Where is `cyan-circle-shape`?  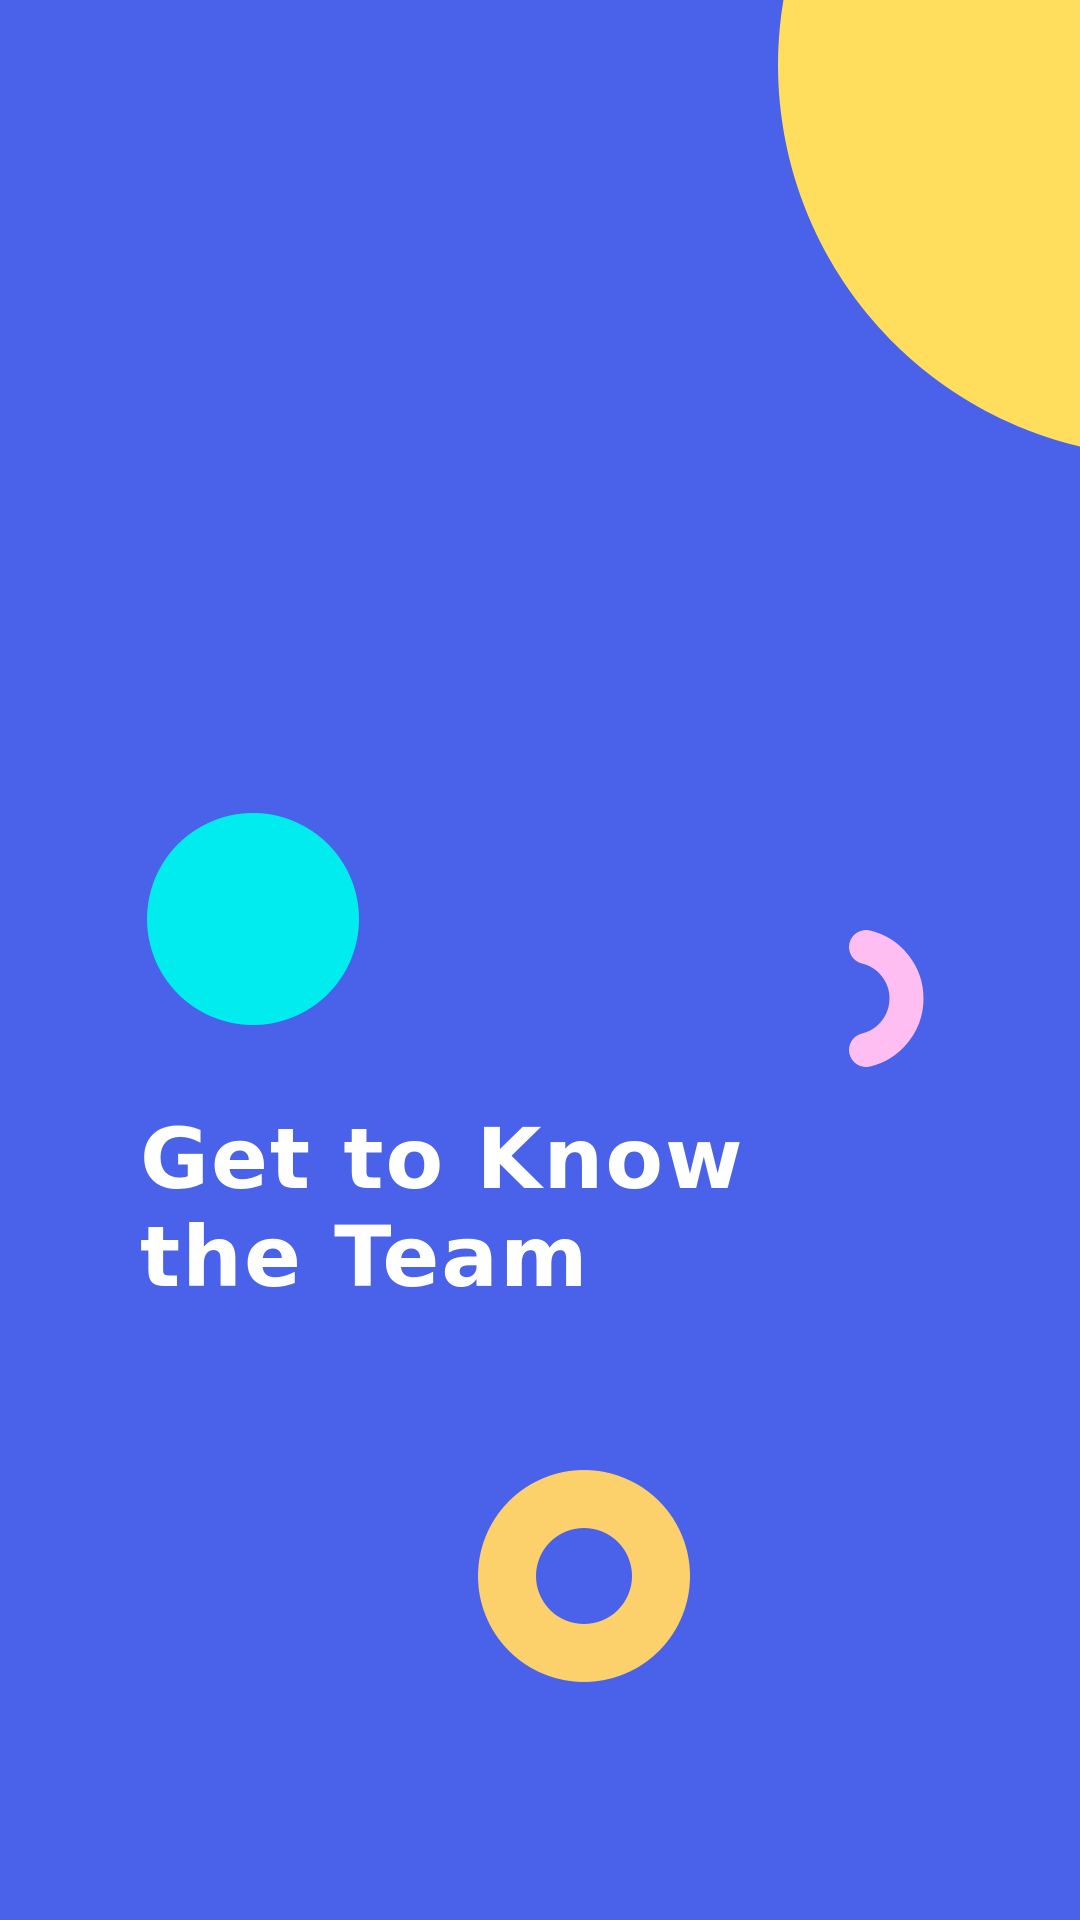
cyan-circle-shape is located at coordinates (253, 919).